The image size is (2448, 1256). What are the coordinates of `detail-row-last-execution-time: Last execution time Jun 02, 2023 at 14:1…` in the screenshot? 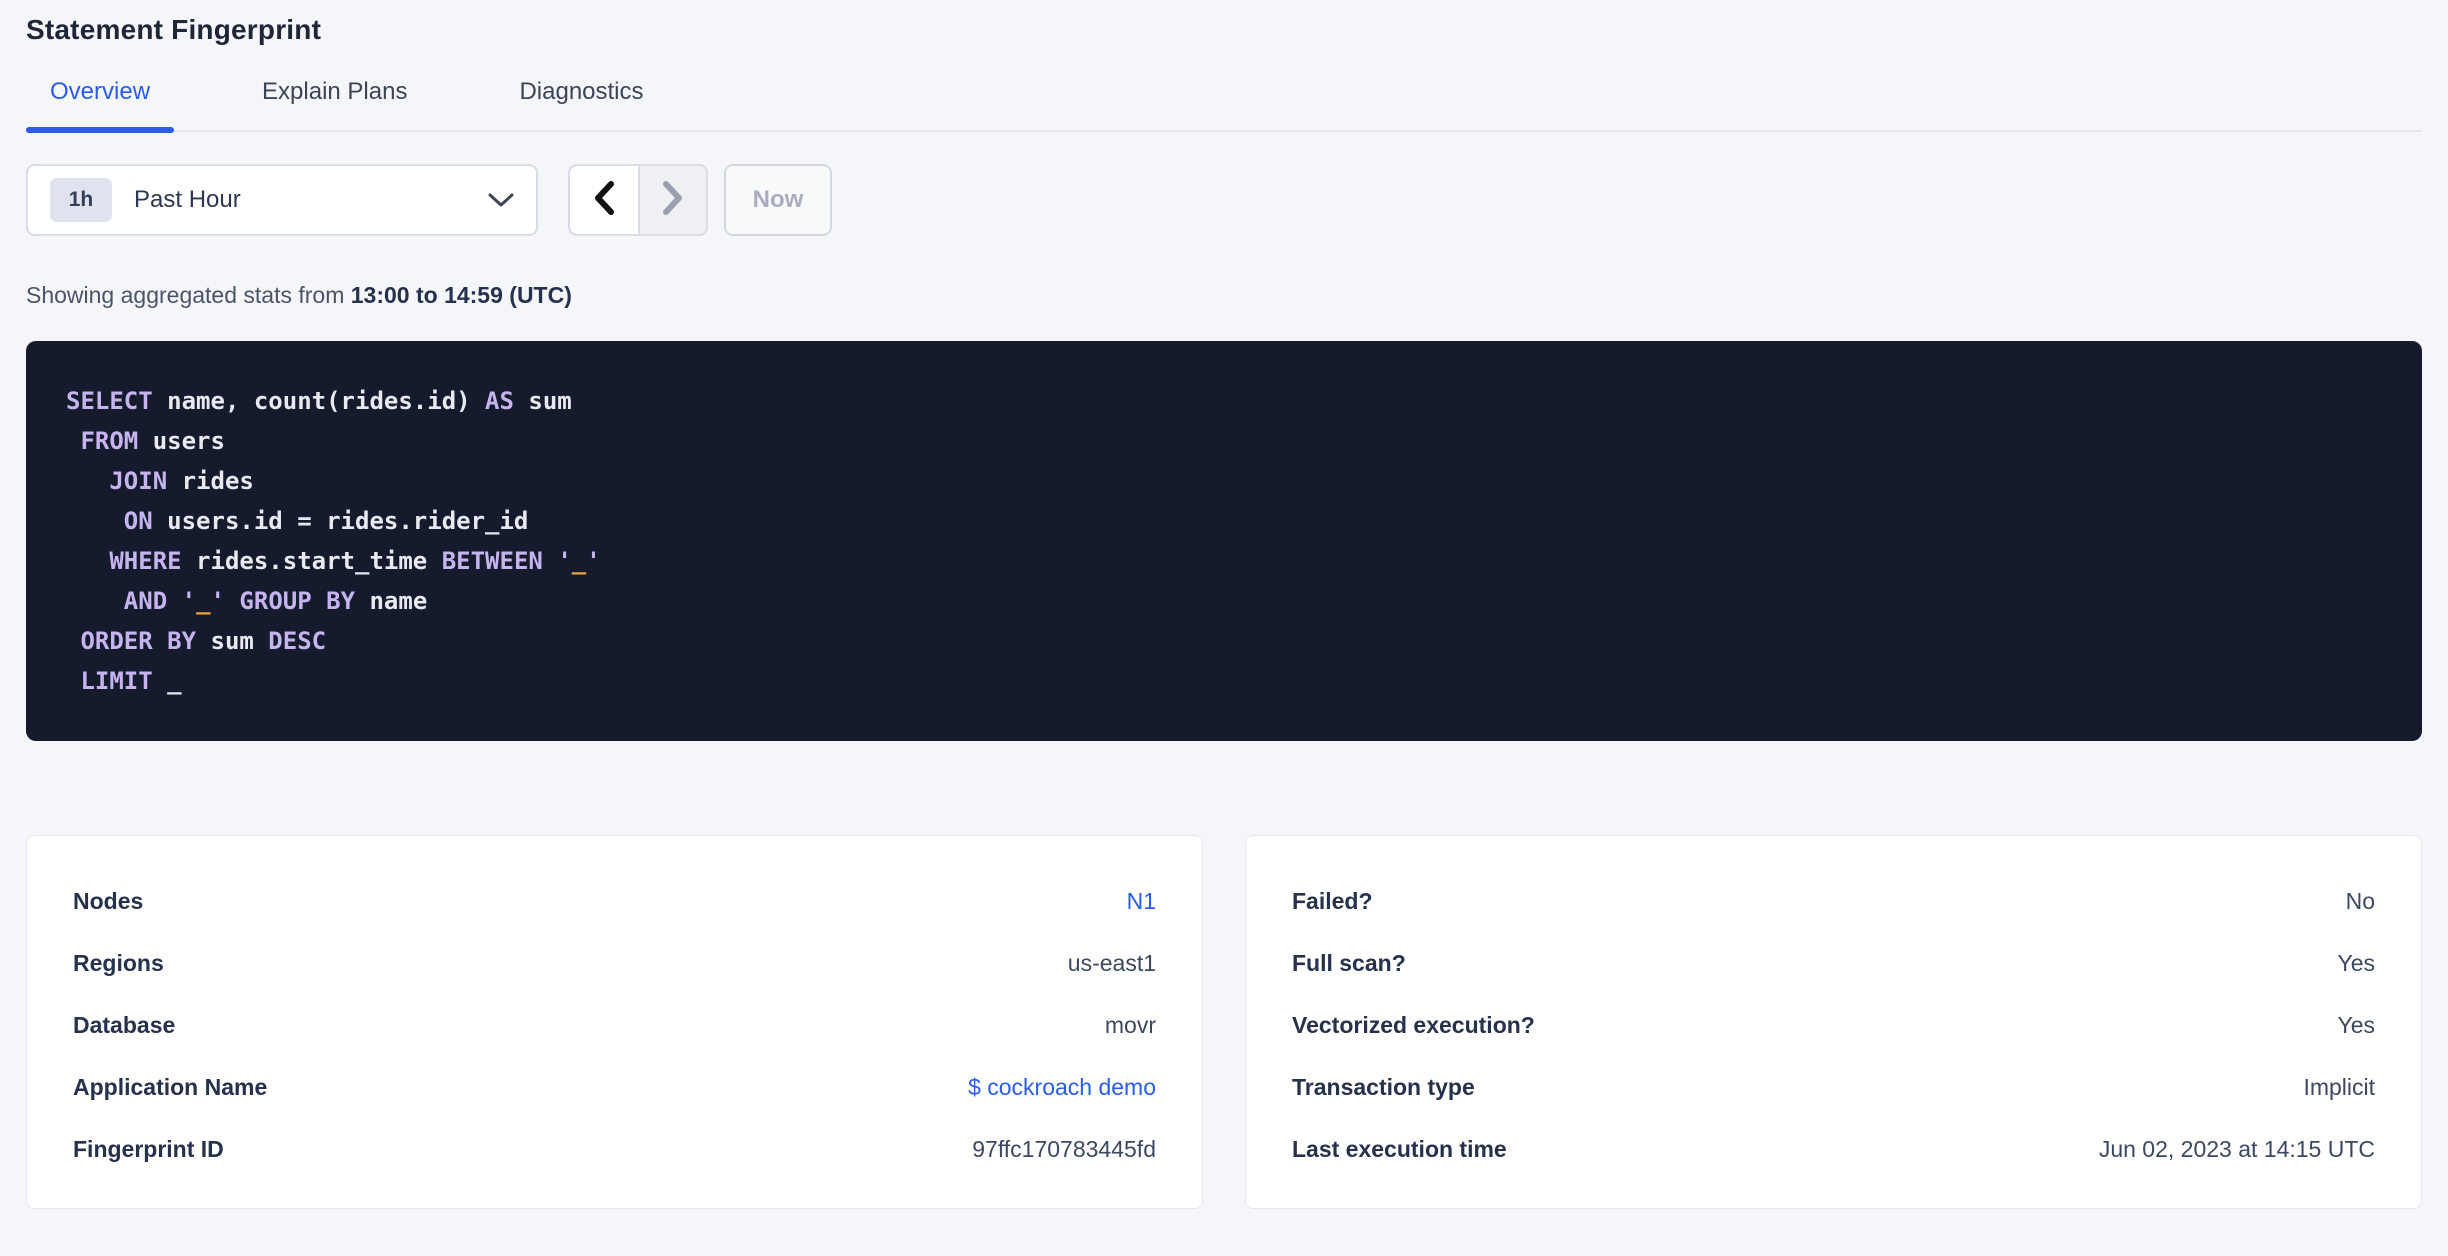 It's located at (1833, 1149).